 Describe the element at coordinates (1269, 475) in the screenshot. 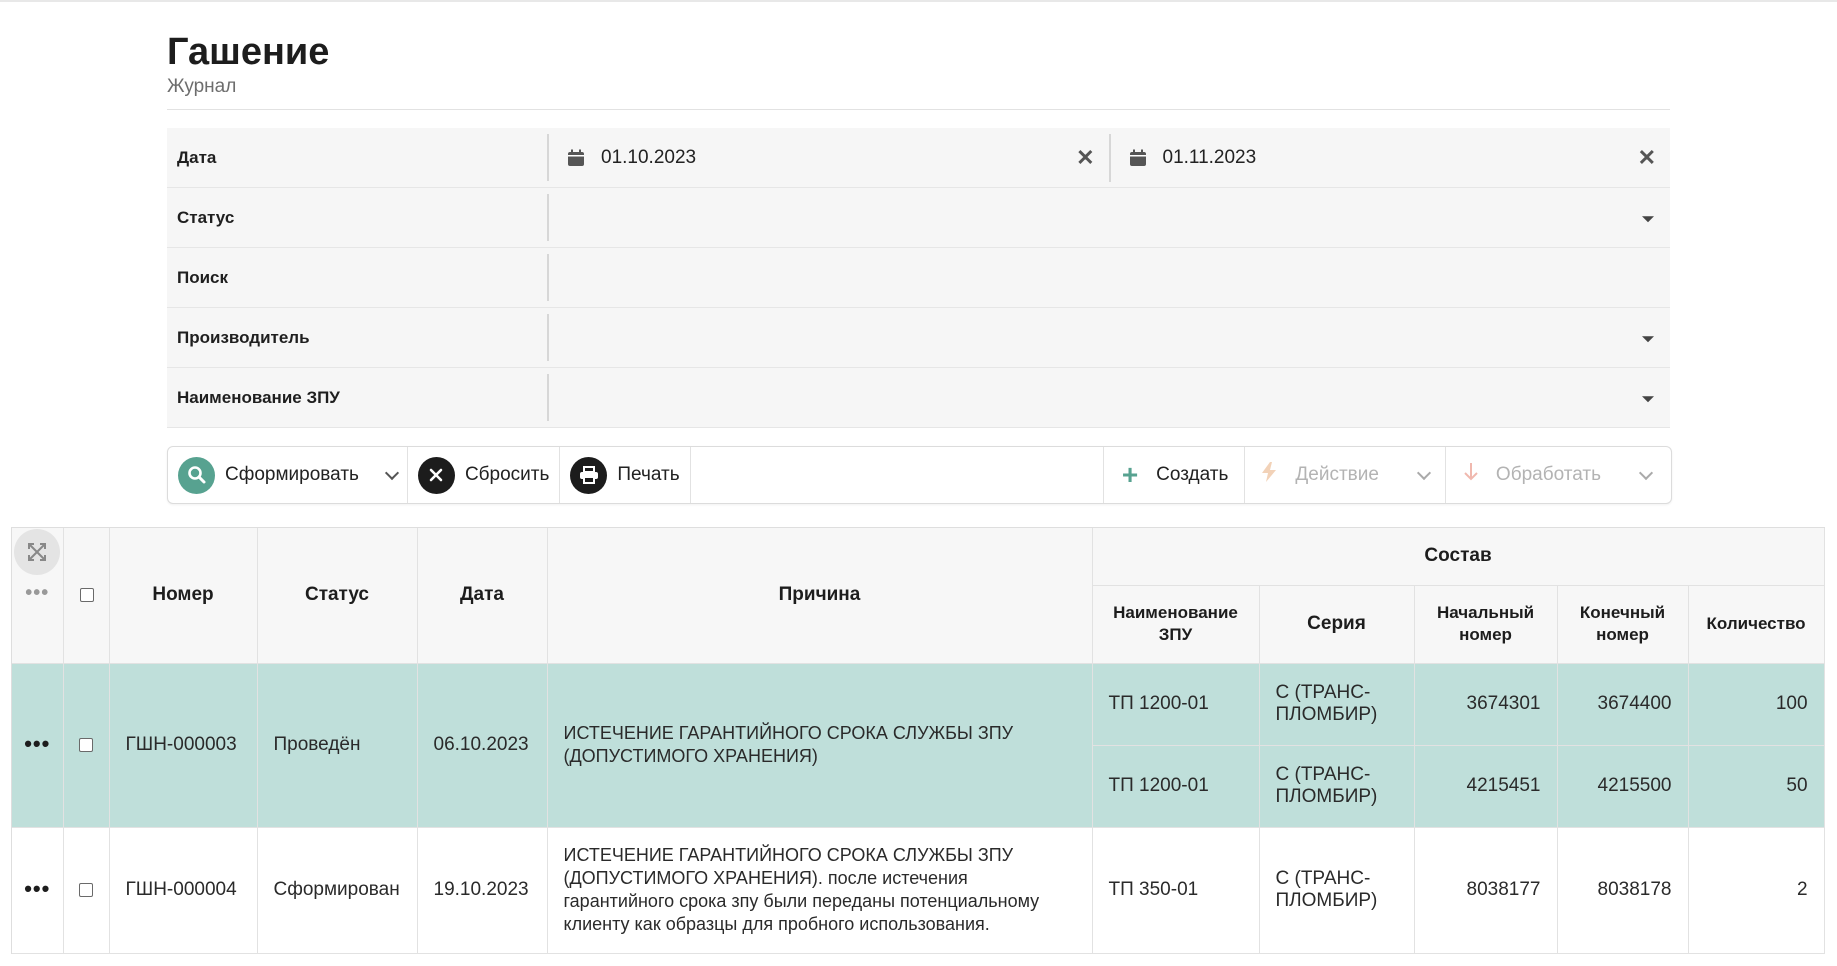

I see `lightning-icon` at that location.